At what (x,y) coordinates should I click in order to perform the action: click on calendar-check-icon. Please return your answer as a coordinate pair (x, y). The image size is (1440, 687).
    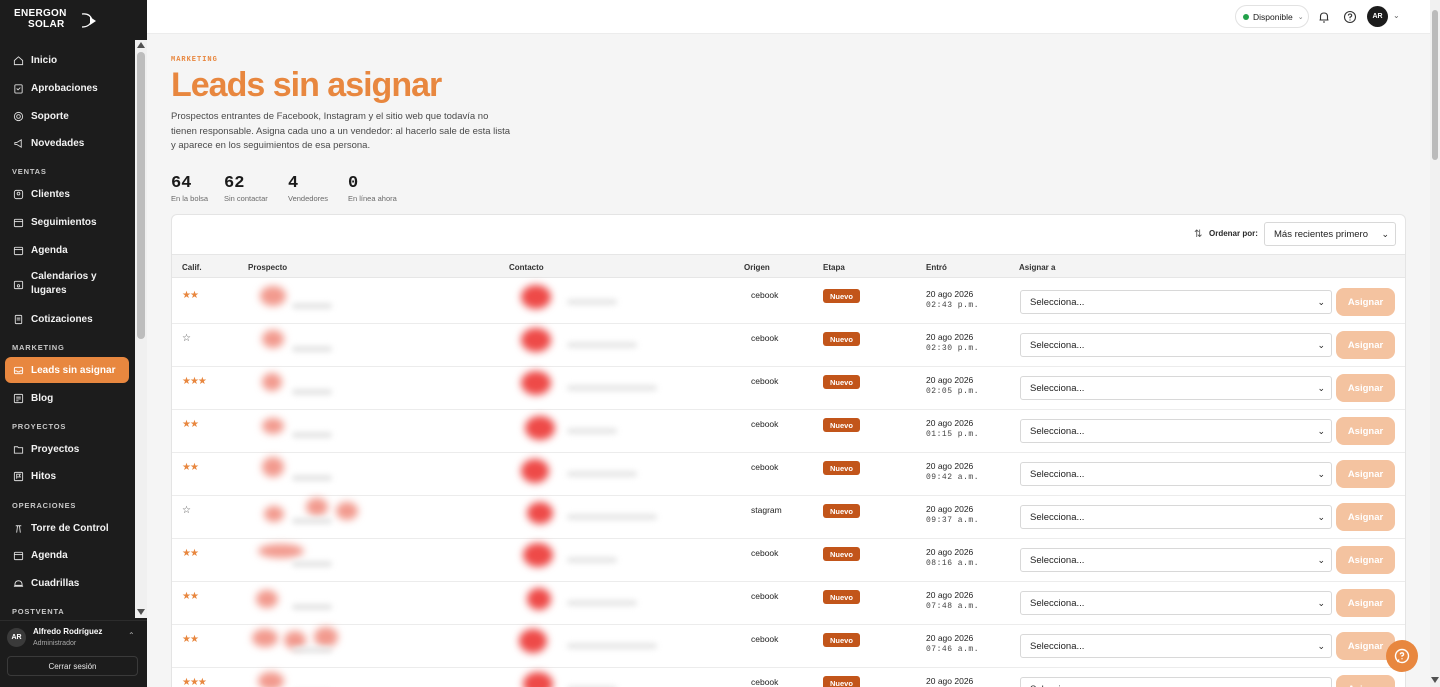
    Looking at the image, I should click on (18, 222).